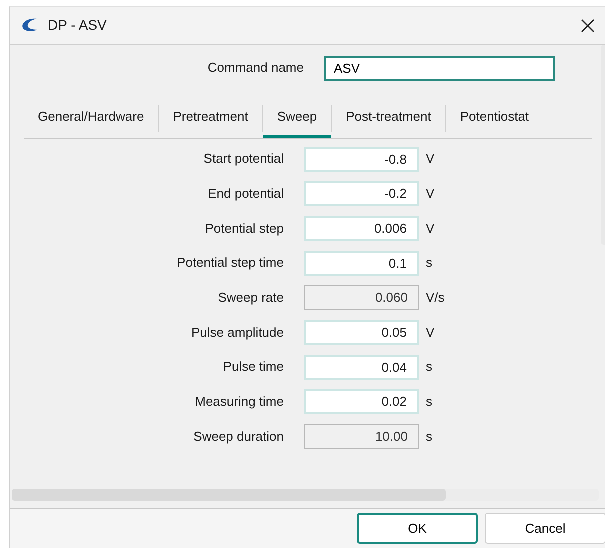 The height and width of the screenshot is (548, 605). Describe the element at coordinates (251, 298) in the screenshot. I see `field-label: Sweep rate` at that location.